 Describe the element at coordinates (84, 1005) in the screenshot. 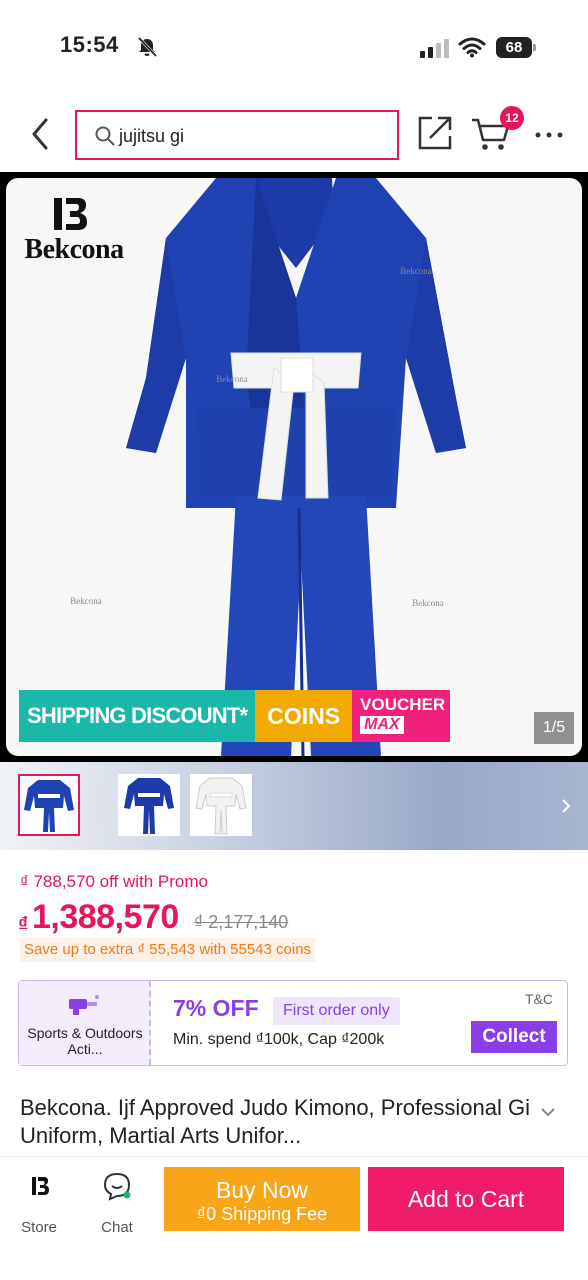

I see `voucher-category-icon` at that location.